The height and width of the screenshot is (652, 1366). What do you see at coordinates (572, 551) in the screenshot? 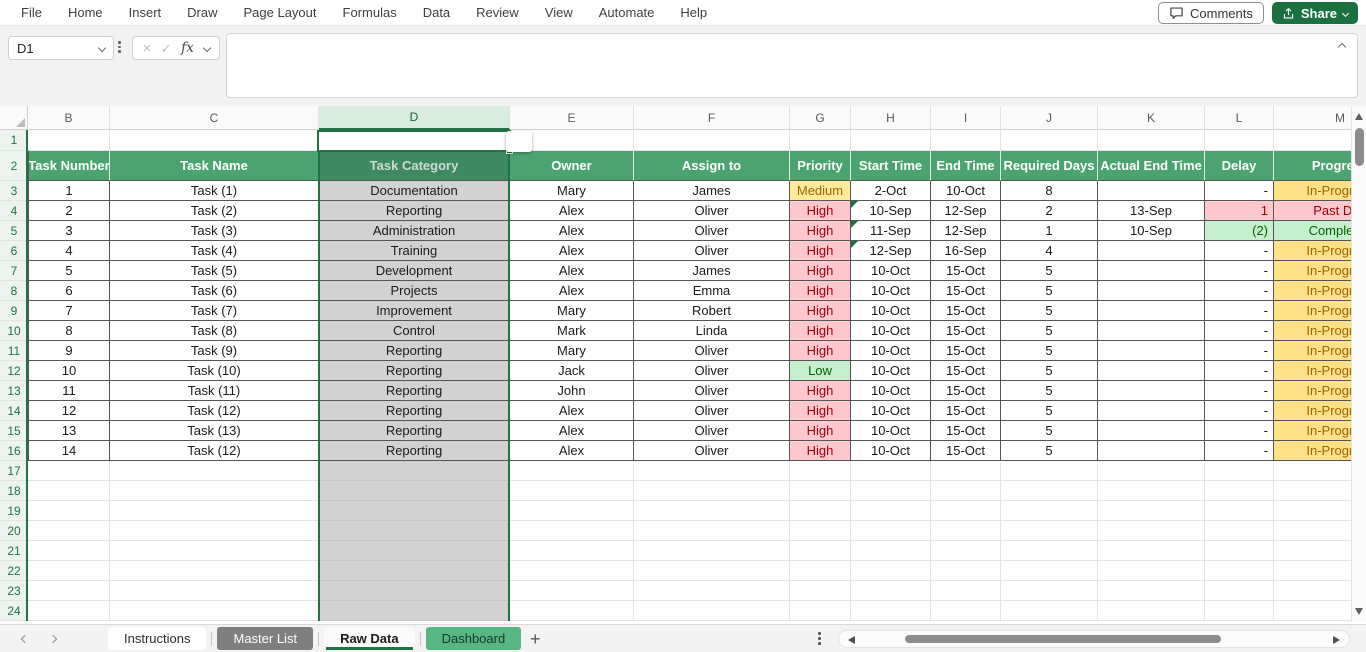
I see `cell-E21` at bounding box center [572, 551].